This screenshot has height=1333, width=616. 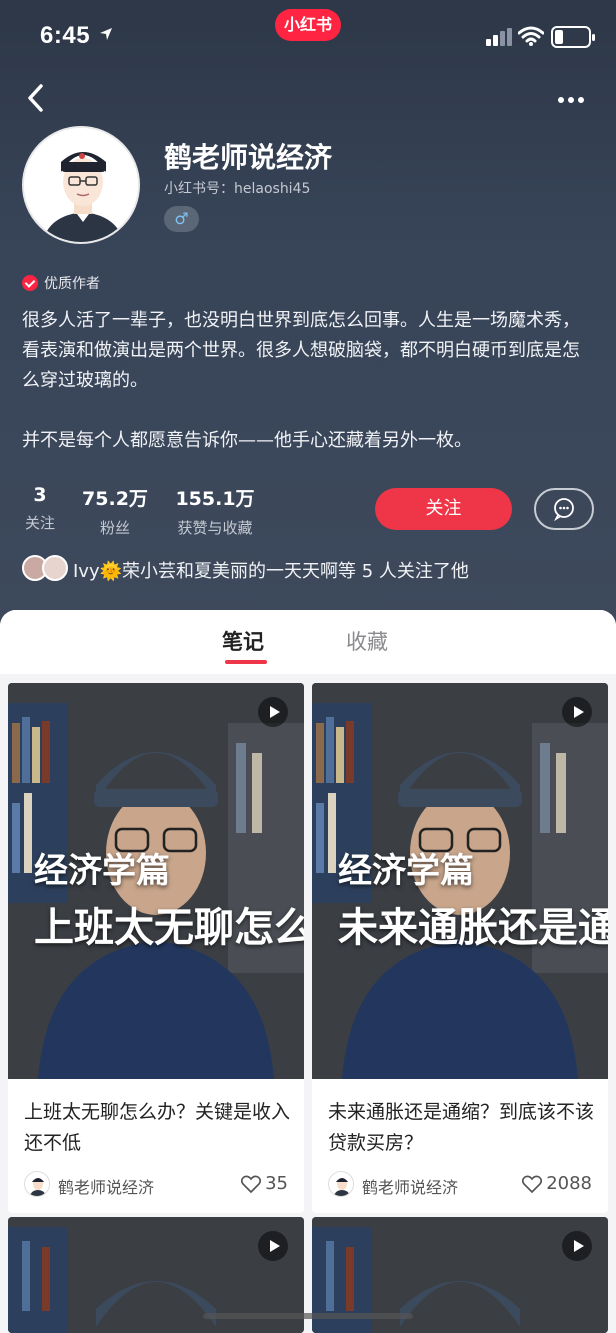 I want to click on chat-bubble-icon, so click(x=564, y=510).